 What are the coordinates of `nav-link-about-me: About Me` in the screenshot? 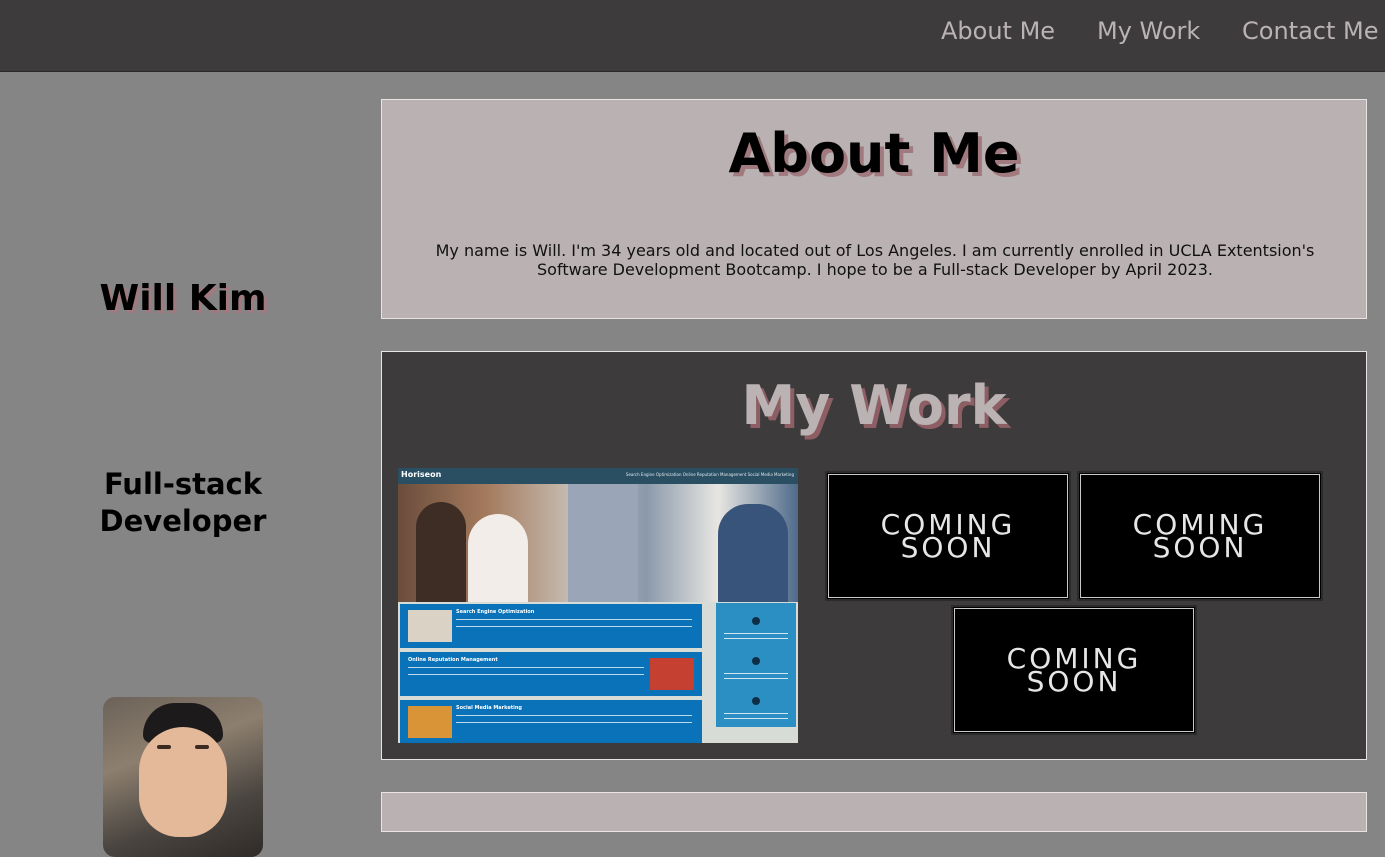 It's located at (998, 31).